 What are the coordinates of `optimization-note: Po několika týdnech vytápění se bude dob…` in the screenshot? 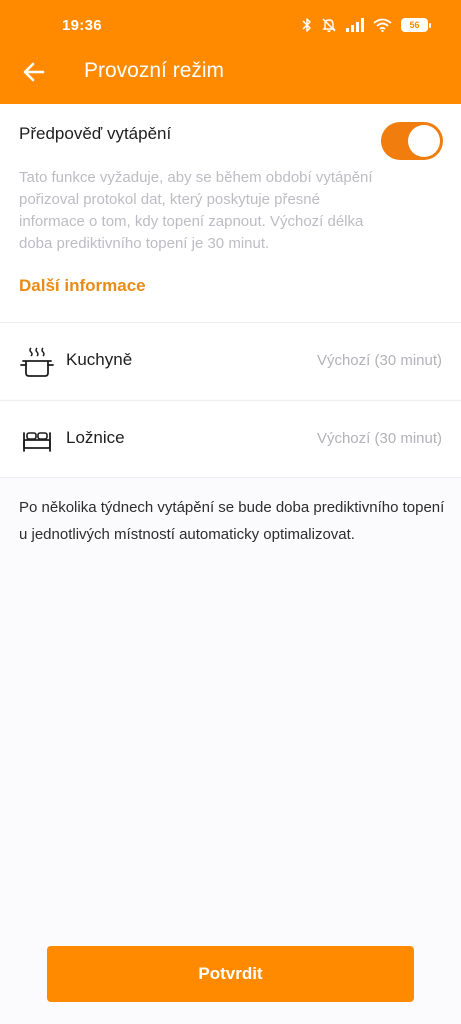 It's located at (232, 521).